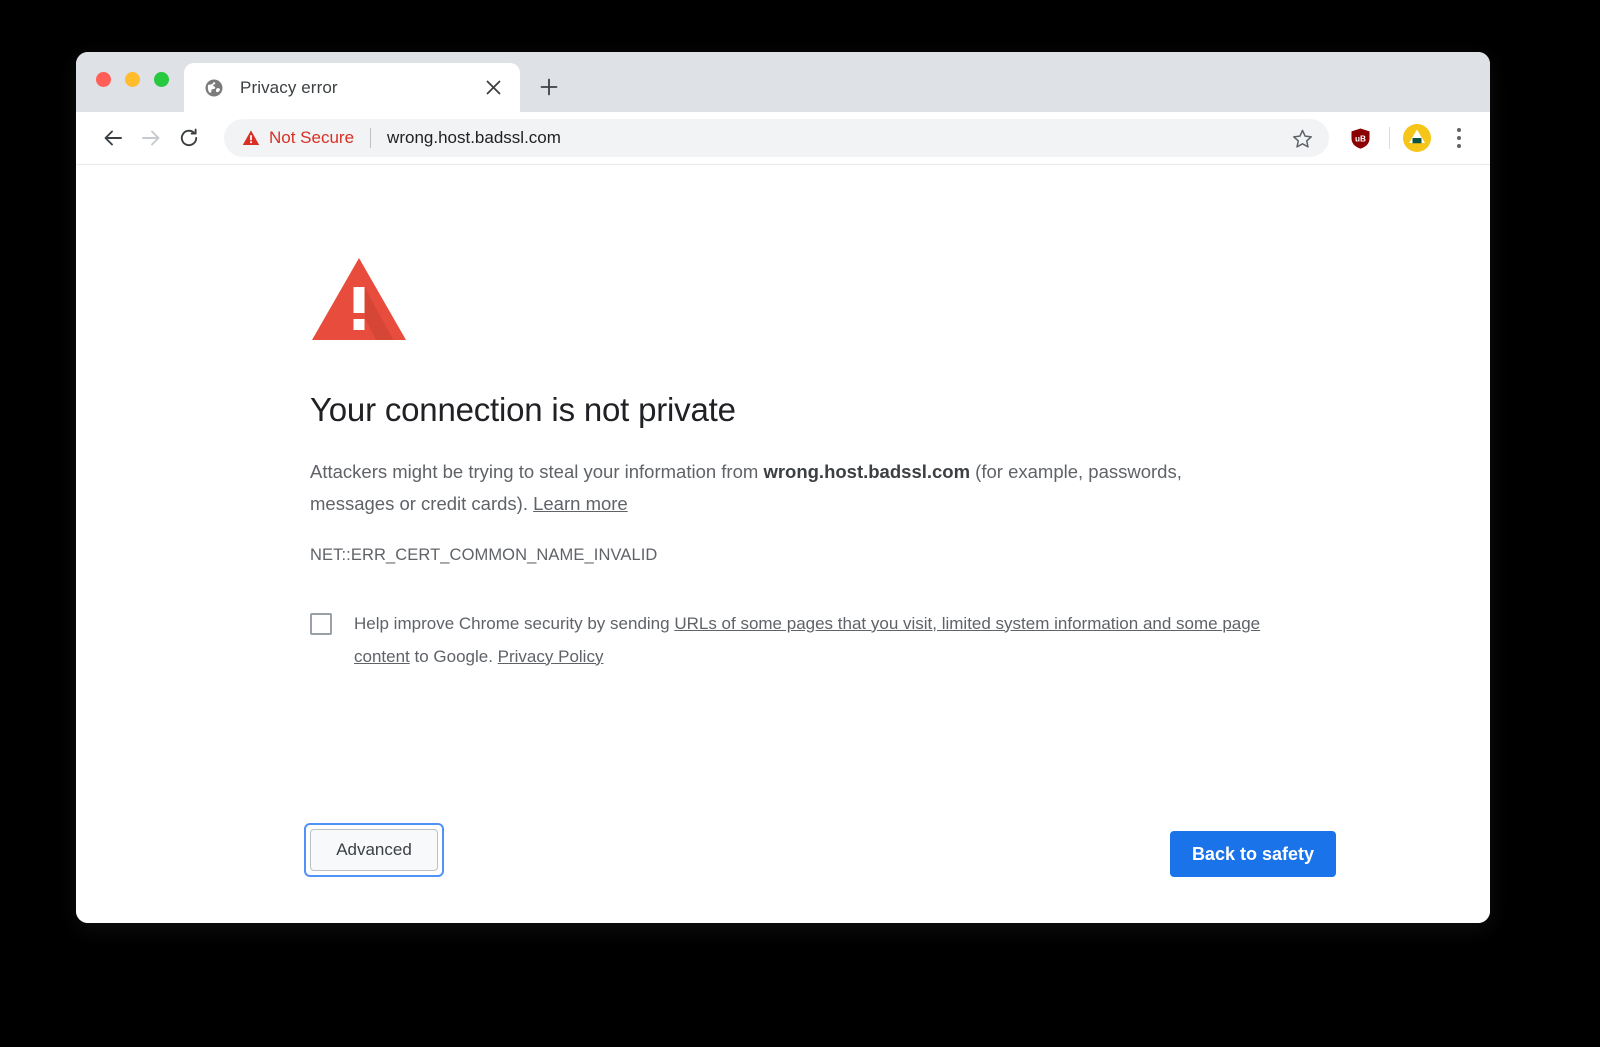  Describe the element at coordinates (784, 301) in the screenshot. I see `red-warning-triangle-icon` at that location.